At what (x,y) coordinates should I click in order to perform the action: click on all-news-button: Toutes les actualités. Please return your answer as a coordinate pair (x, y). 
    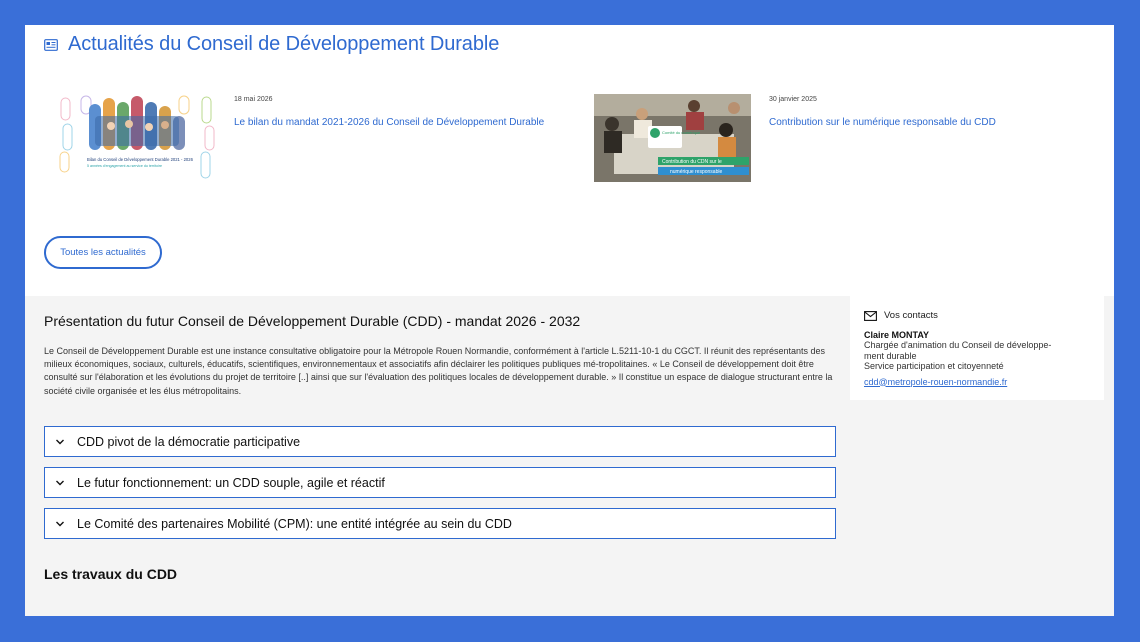
    Looking at the image, I should click on (103, 252).